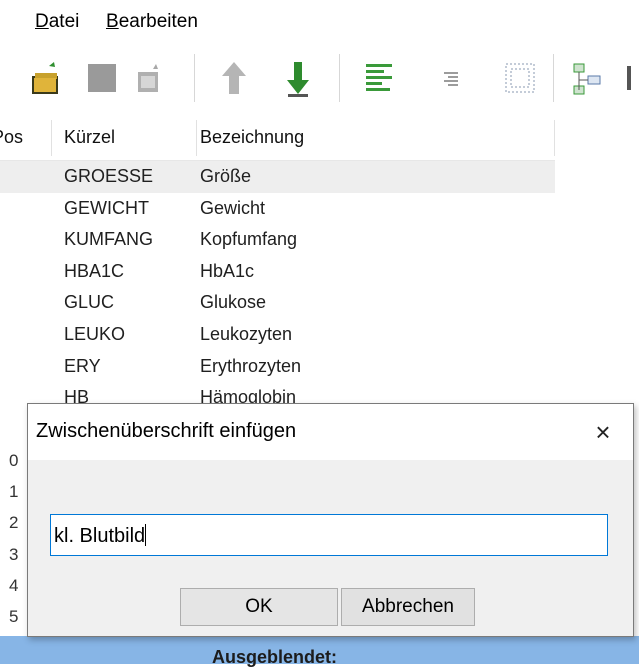 Image resolution: width=639 pixels, height=668 pixels. What do you see at coordinates (275, 657) in the screenshot?
I see `hidden-section-label: Ausgeblendet:` at bounding box center [275, 657].